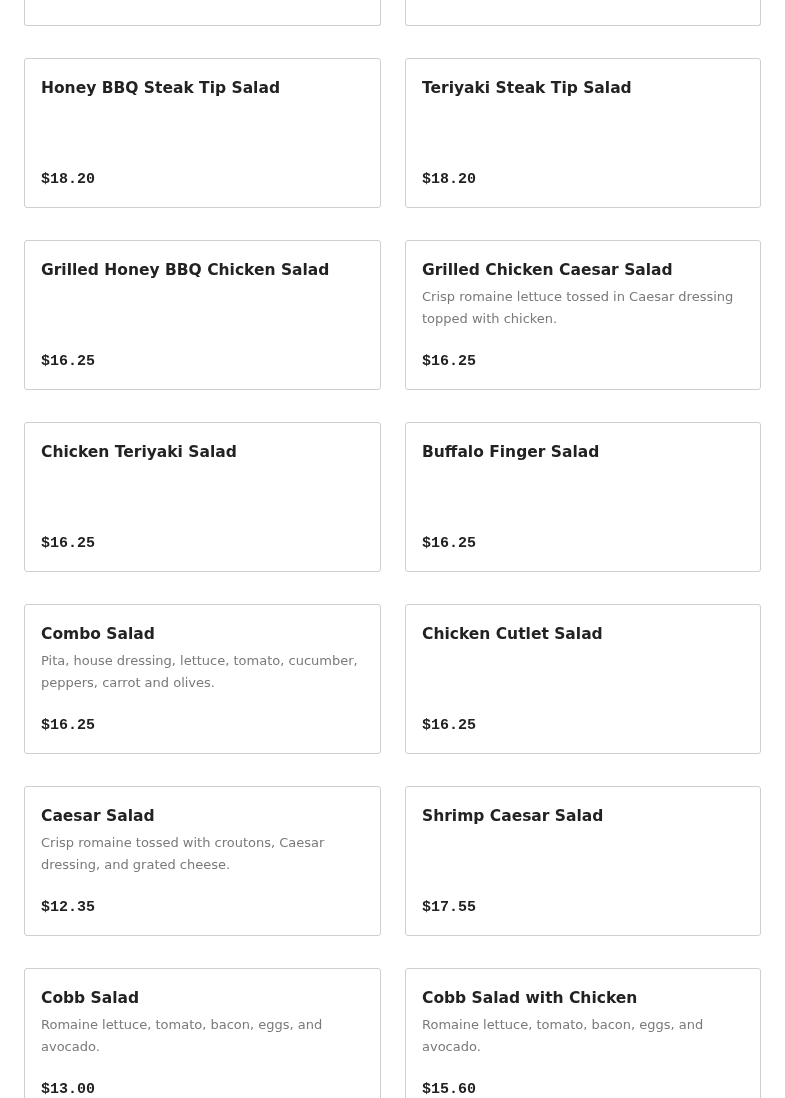 Image resolution: width=785 pixels, height=1098 pixels. What do you see at coordinates (583, 133) in the screenshot?
I see `menu-item-card: Teriyaki Steak Tip Salad $18.20` at bounding box center [583, 133].